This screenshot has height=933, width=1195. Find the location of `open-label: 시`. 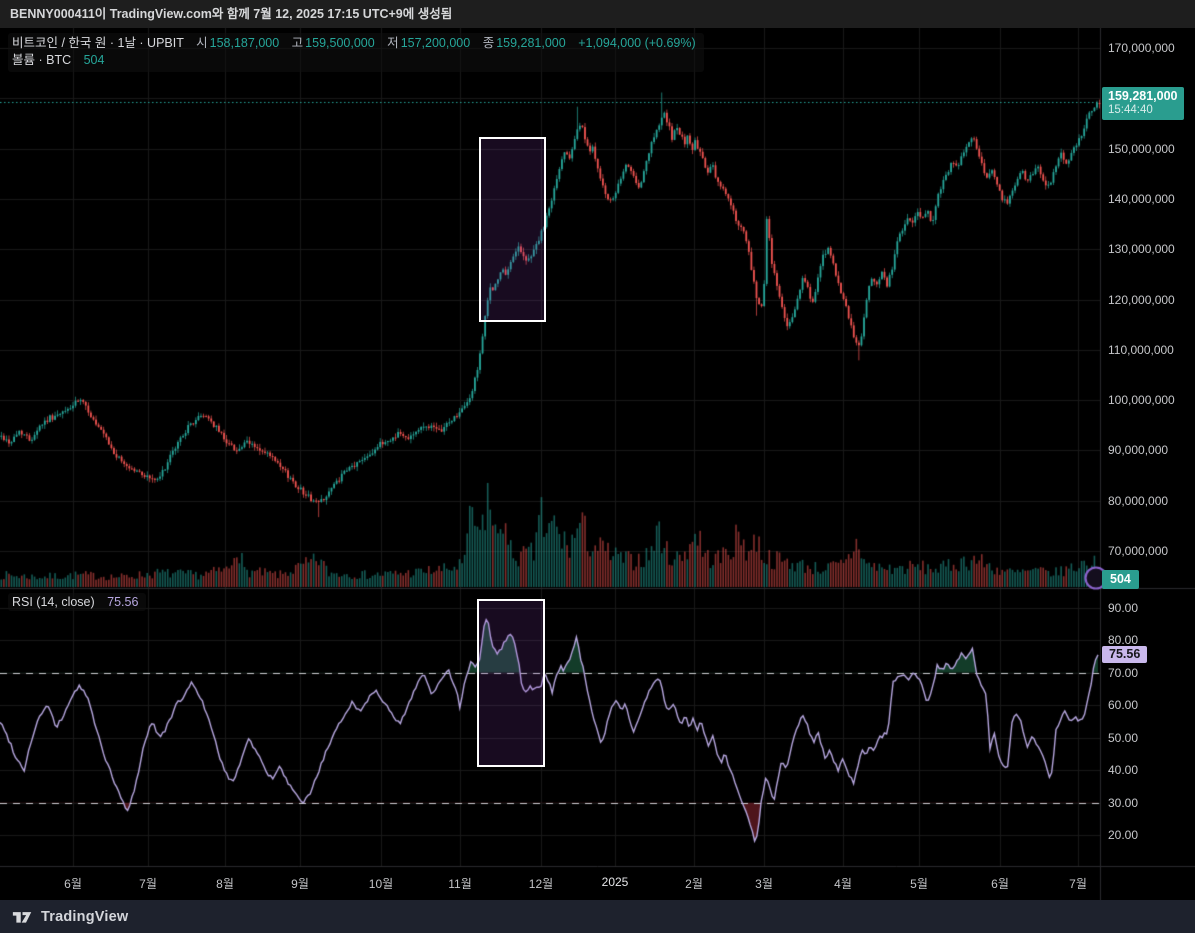

open-label: 시 is located at coordinates (202, 43).